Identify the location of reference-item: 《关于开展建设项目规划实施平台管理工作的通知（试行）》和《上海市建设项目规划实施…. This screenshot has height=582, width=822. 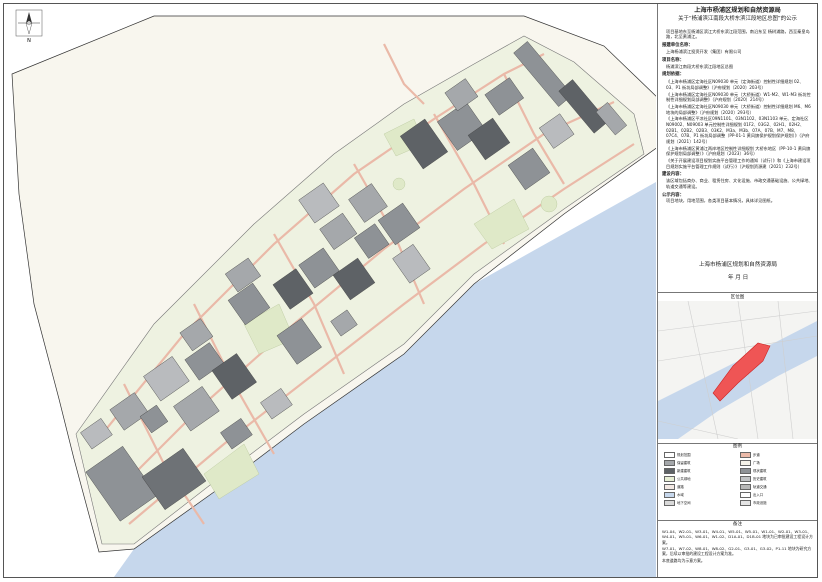
(738, 163).